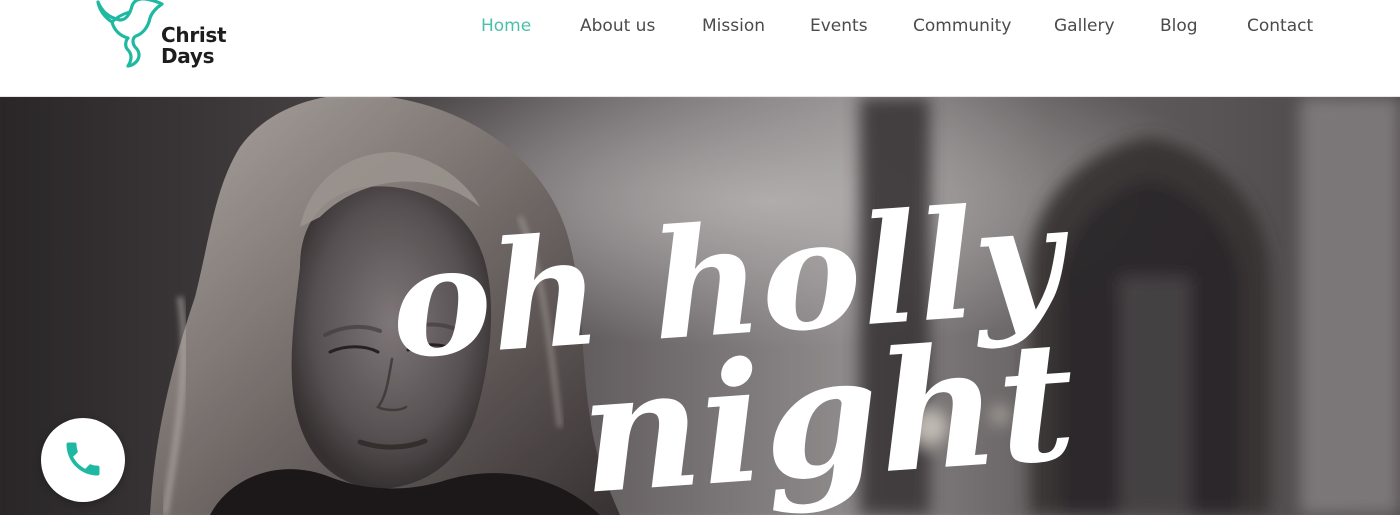 This screenshot has width=1400, height=515. I want to click on nav-about-us: About us, so click(617, 26).